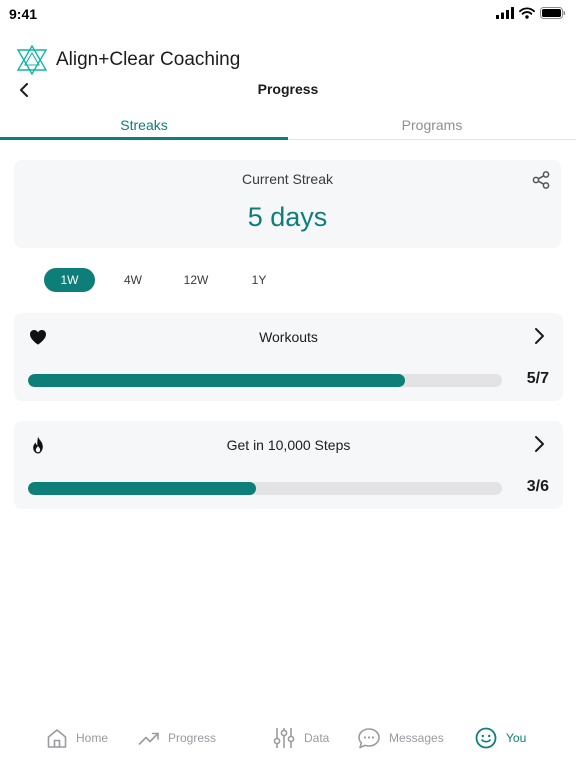  Describe the element at coordinates (300, 738) in the screenshot. I see `nav-item-data: Data` at that location.